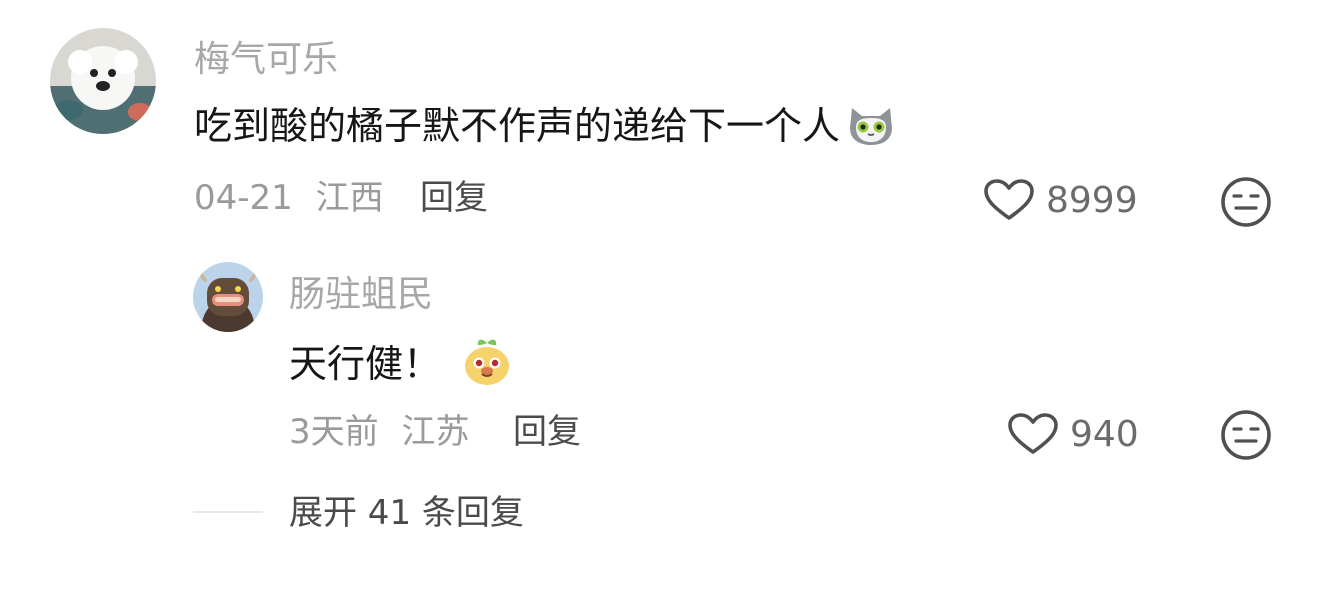 The width and height of the screenshot is (1320, 594). Describe the element at coordinates (406, 513) in the screenshot. I see `expand-replies-button: 展开 41 条回复` at that location.